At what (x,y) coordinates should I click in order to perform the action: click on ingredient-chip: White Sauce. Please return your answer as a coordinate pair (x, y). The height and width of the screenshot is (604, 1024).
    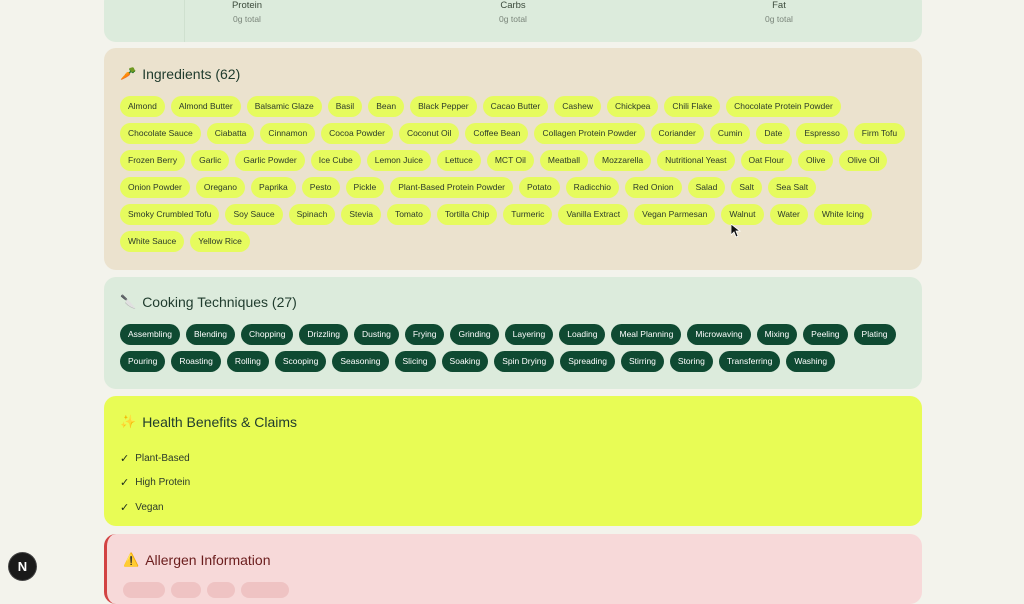
    Looking at the image, I should click on (152, 241).